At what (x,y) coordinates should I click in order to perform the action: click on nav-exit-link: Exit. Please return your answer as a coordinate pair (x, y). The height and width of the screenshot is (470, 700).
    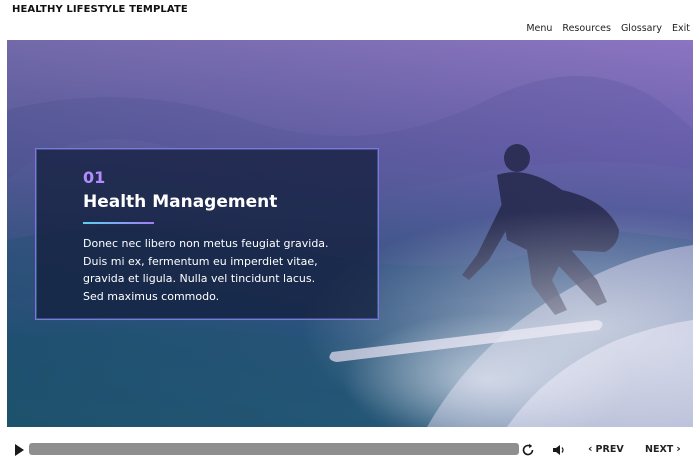
    Looking at the image, I should click on (681, 28).